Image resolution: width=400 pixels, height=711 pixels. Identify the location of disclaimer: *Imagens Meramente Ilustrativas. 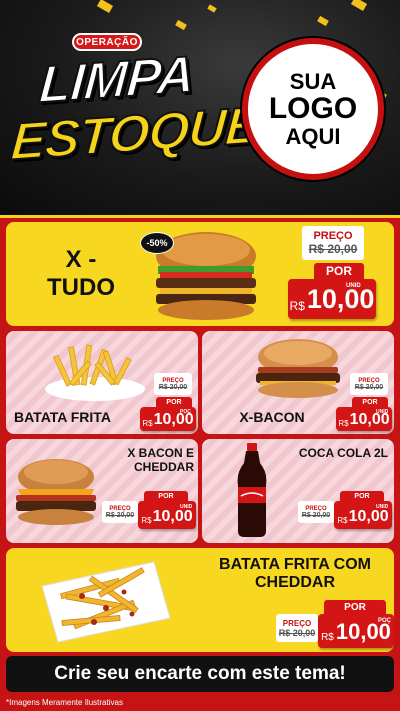
(64, 702).